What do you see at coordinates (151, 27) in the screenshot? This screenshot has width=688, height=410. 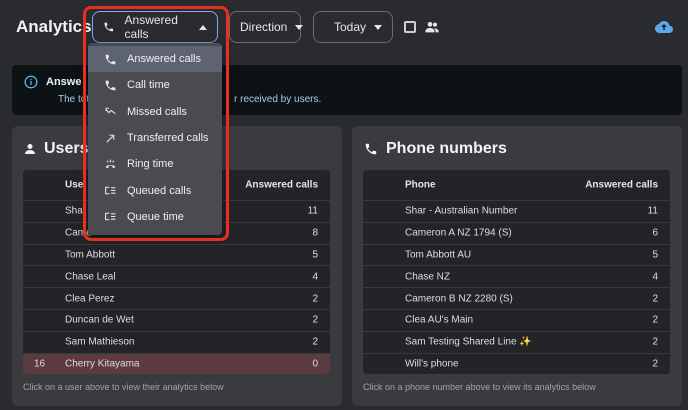 I see `metric-select-label: Answered calls` at bounding box center [151, 27].